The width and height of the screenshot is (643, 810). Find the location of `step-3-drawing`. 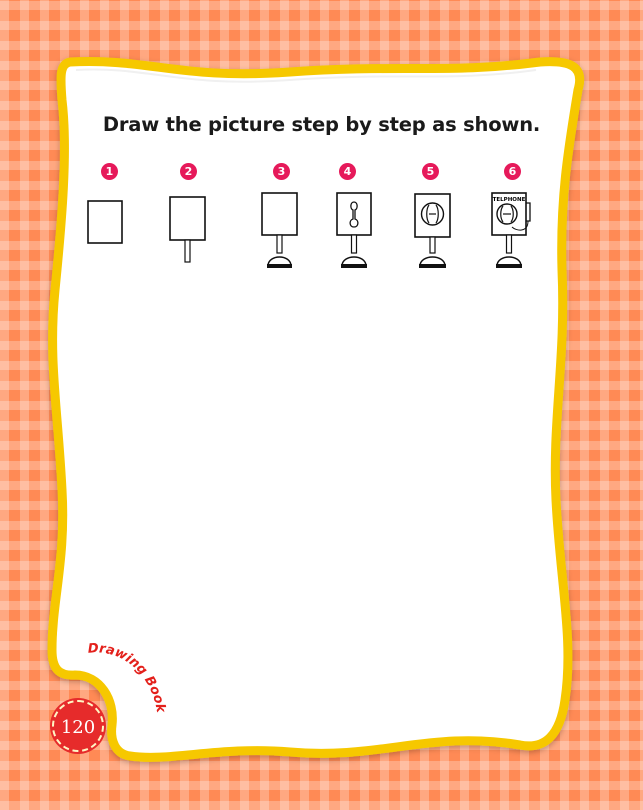

step-3-drawing is located at coordinates (279, 230).